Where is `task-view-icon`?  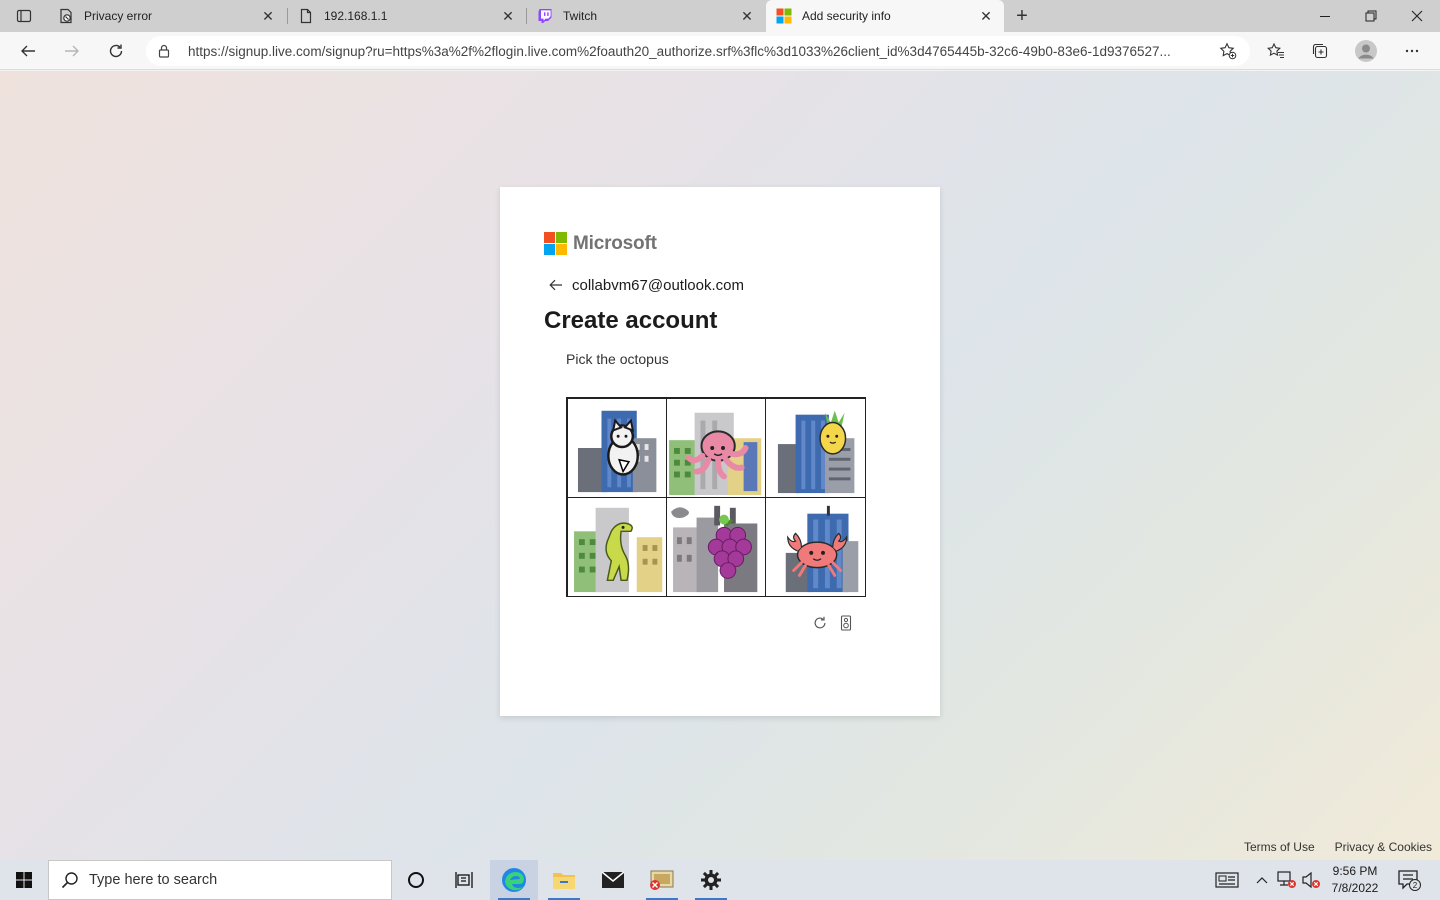 task-view-icon is located at coordinates (464, 880).